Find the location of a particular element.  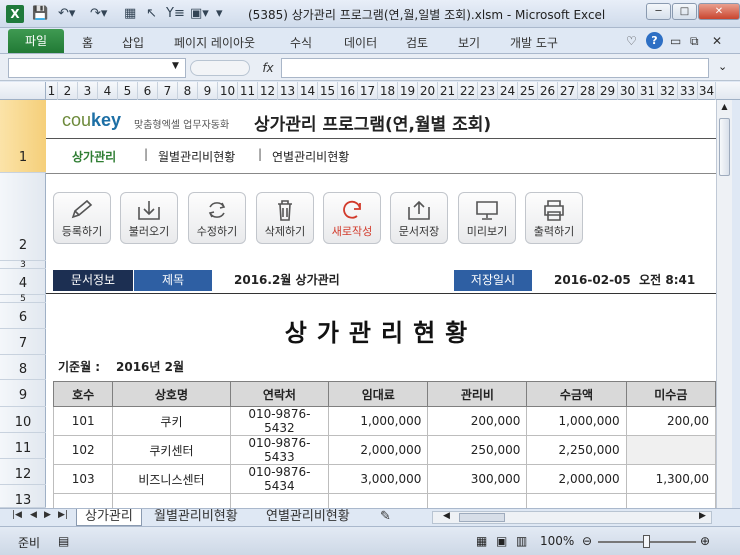

cell-rent: 2,000,000 is located at coordinates (378, 450).